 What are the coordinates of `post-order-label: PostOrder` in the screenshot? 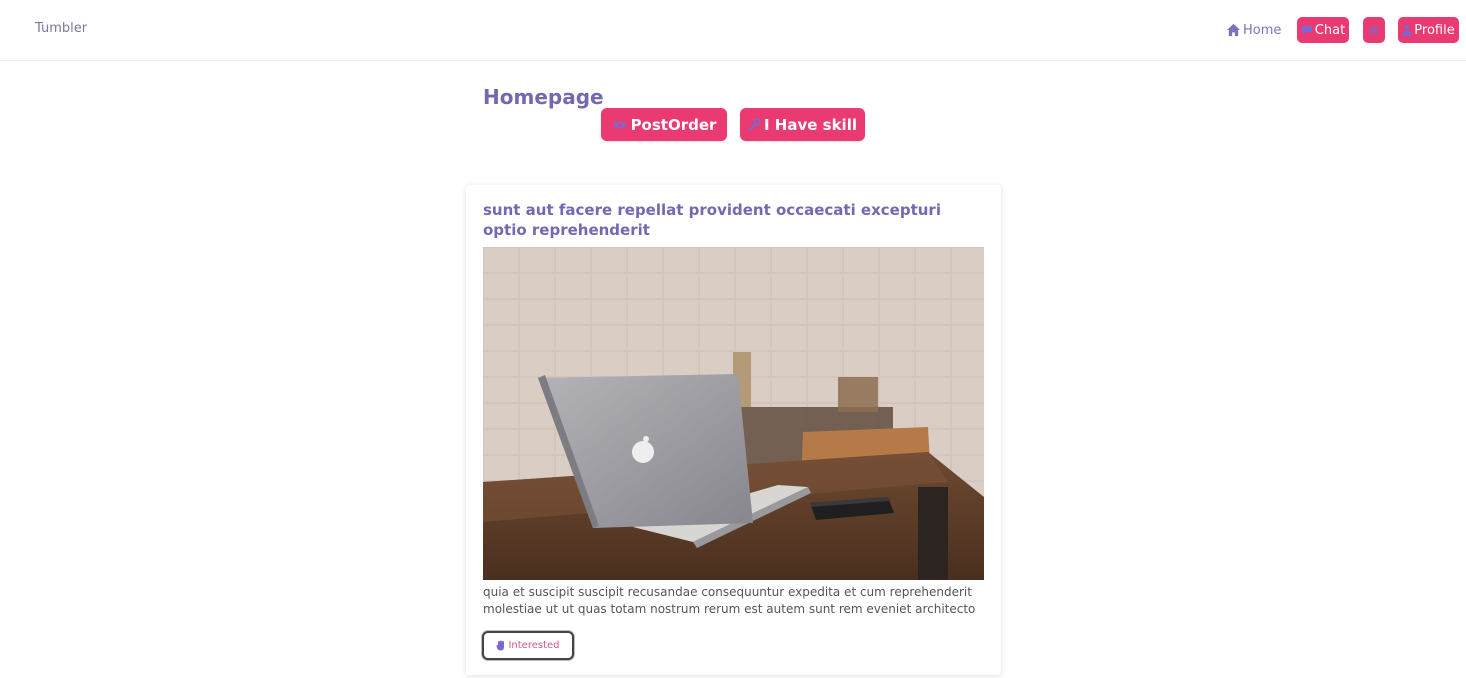 It's located at (673, 124).